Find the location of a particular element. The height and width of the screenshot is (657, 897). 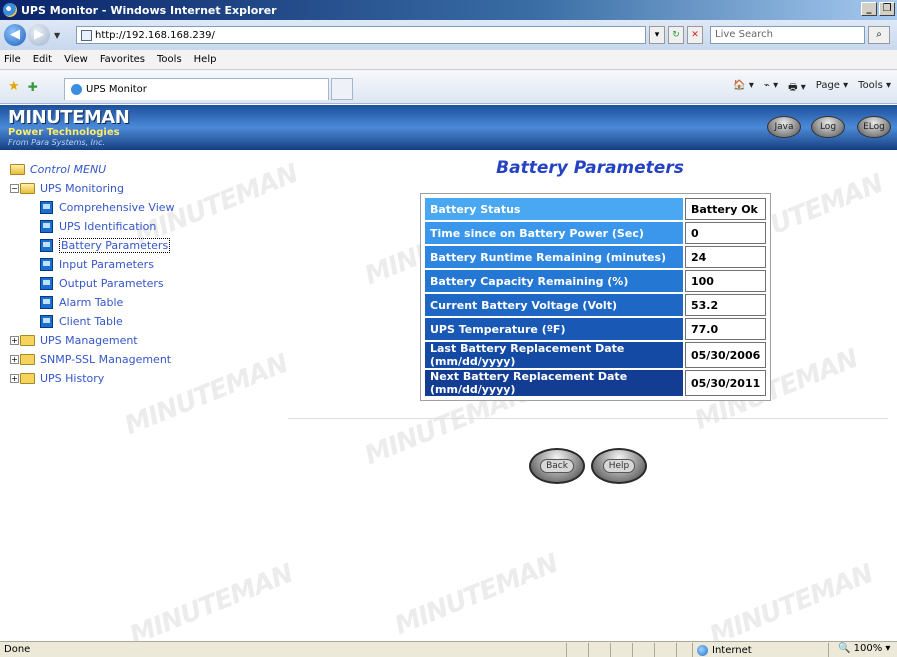

table-row: Battery Runtime Remaining (minutes) 24 is located at coordinates (596, 257).